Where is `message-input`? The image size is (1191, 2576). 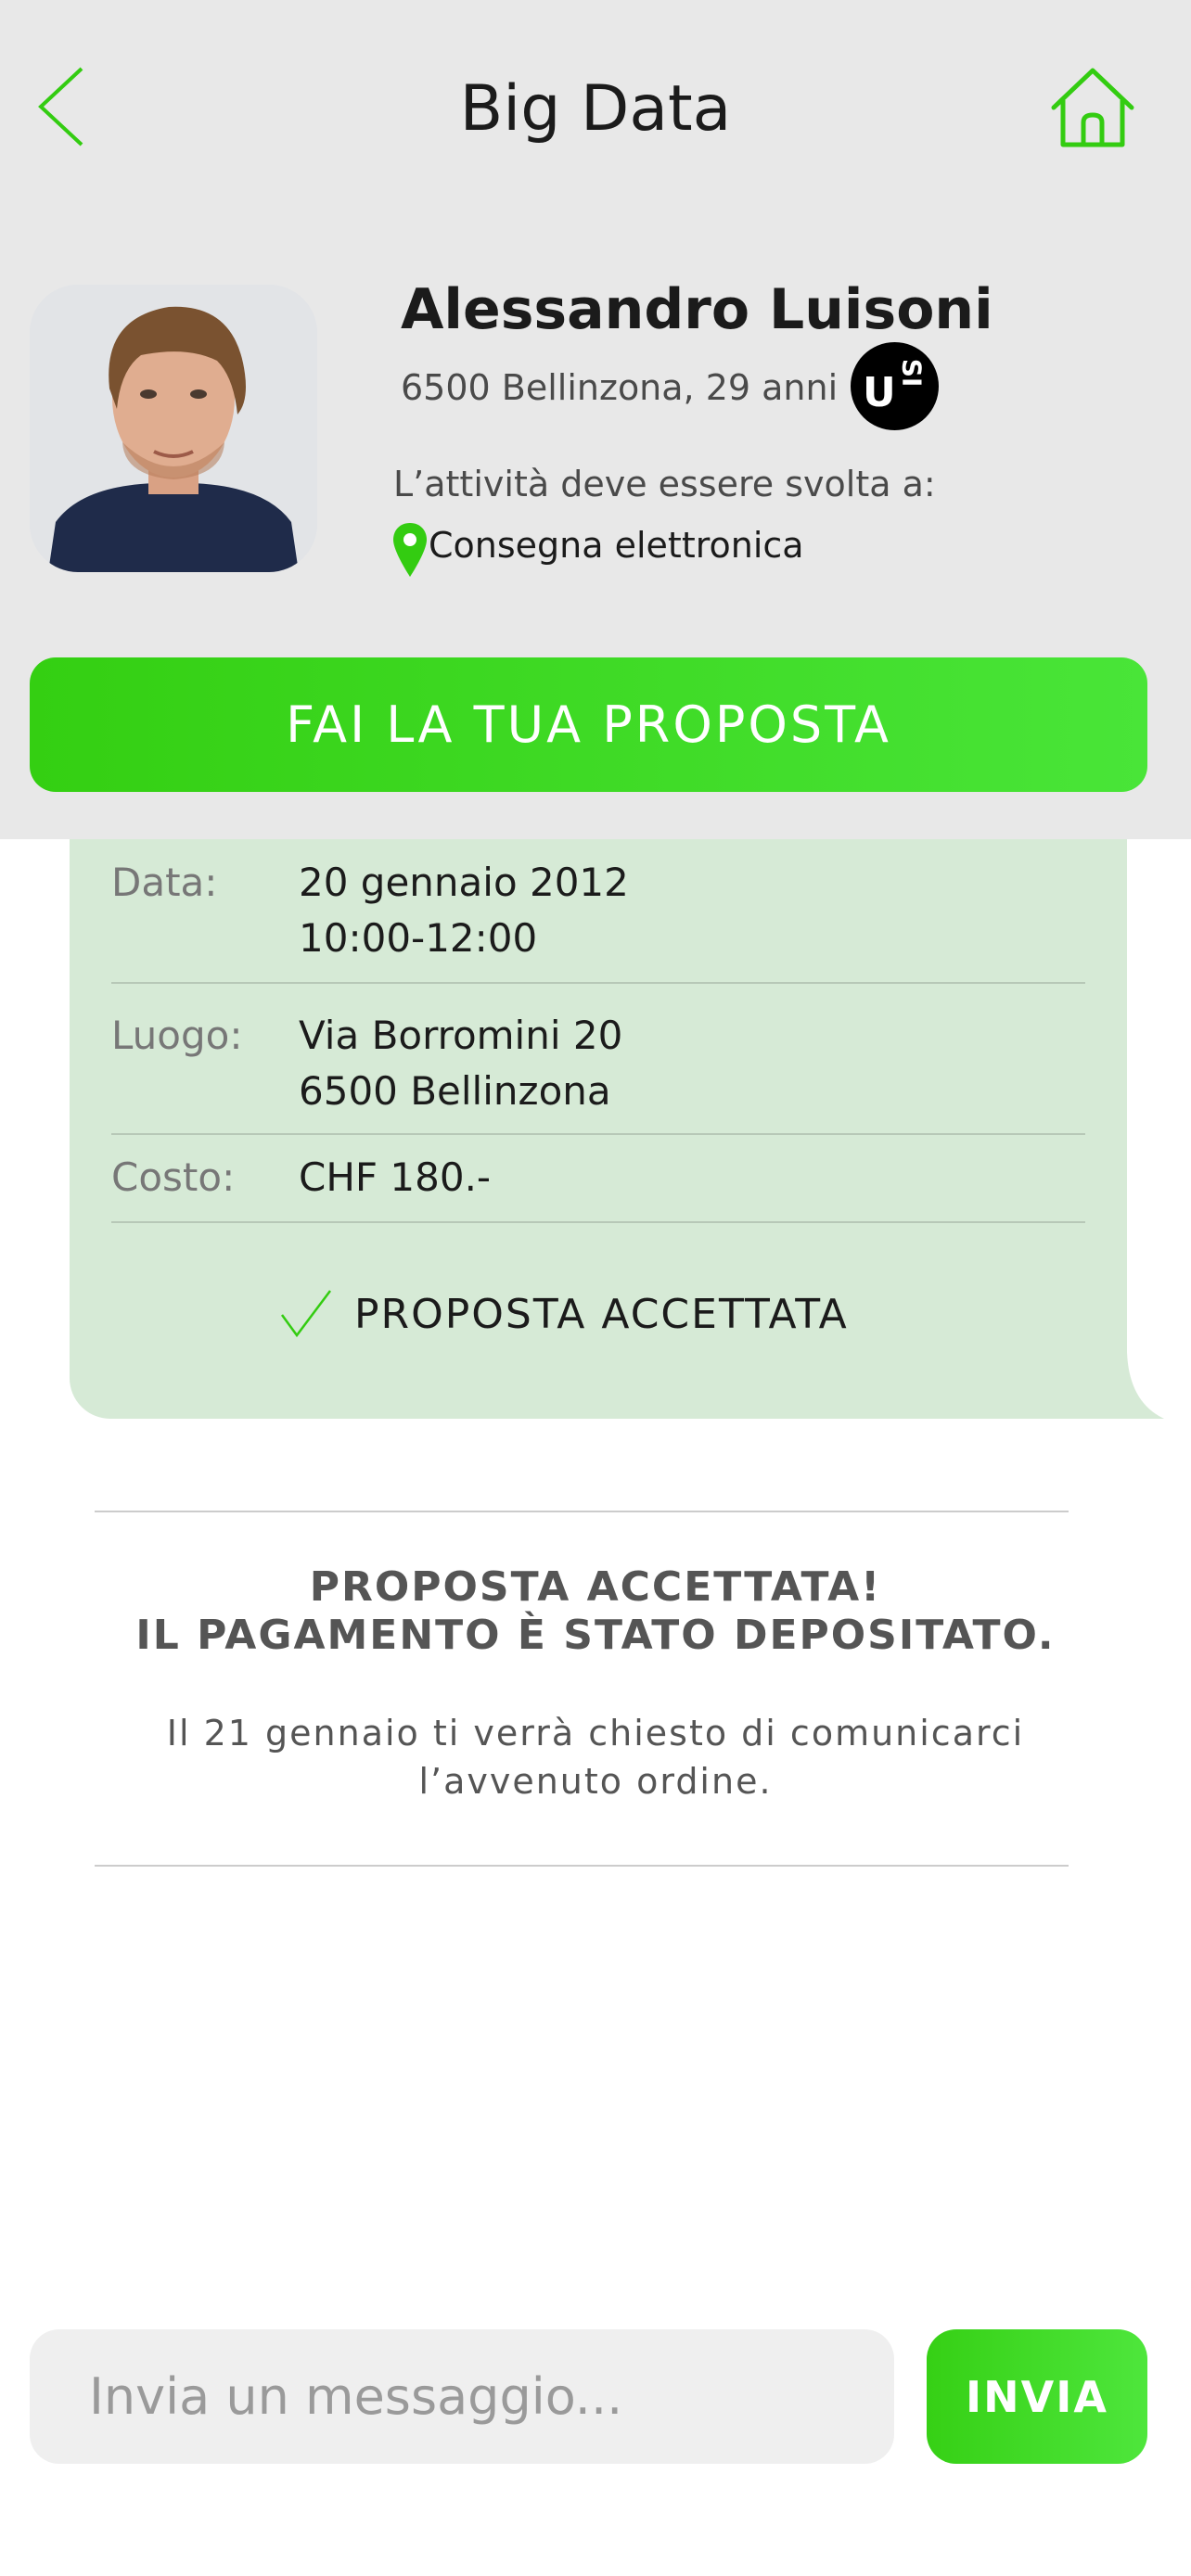
message-input is located at coordinates (462, 2396).